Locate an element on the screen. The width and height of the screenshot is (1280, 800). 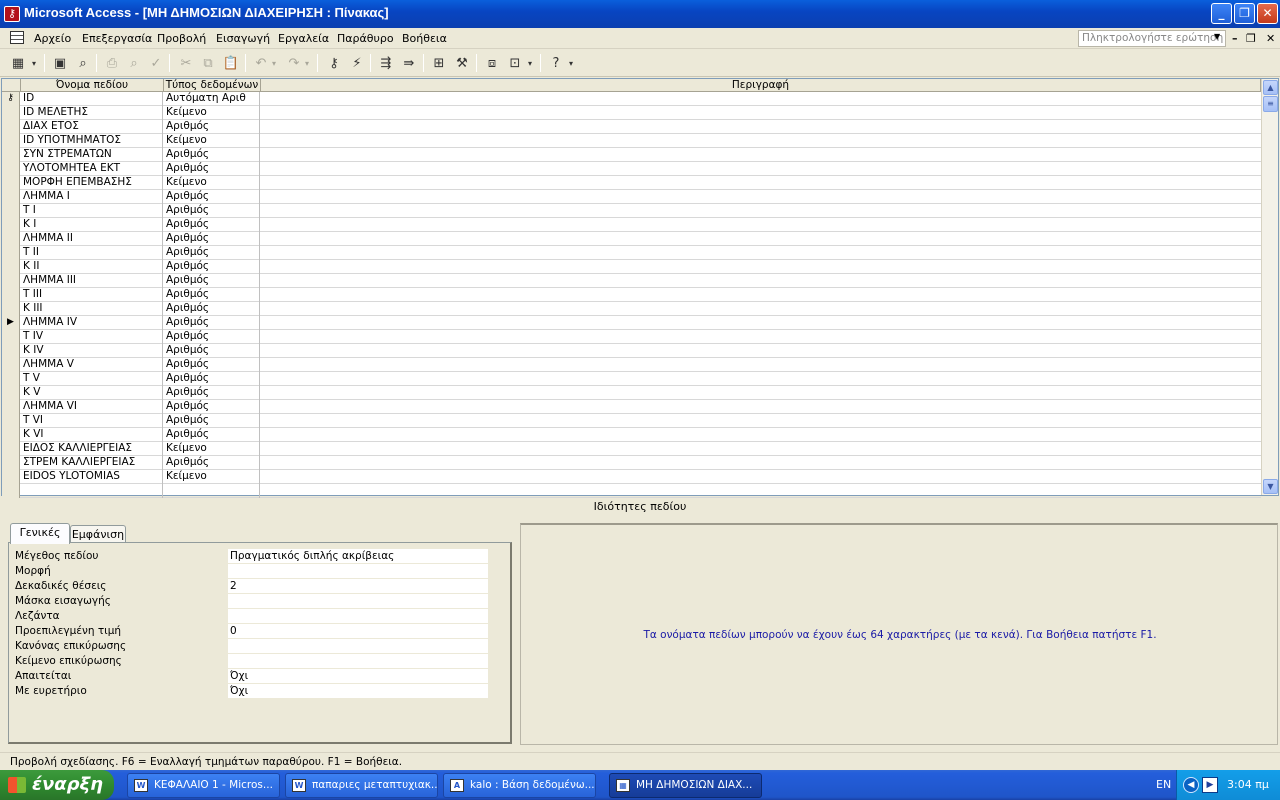
menu-view: Προβολή is located at coordinates (181, 38).